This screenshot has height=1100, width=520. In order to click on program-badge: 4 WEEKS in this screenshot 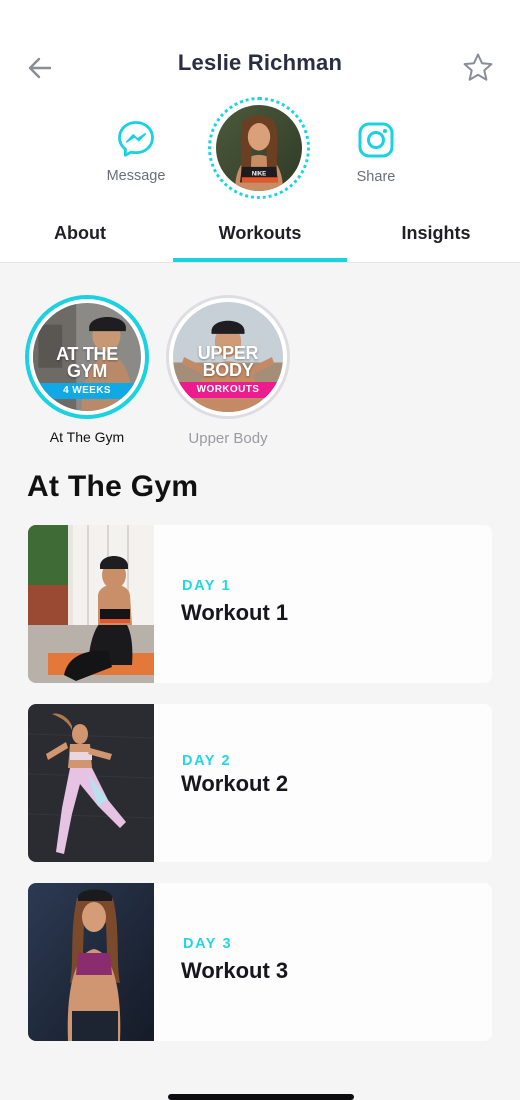, I will do `click(87, 391)`.